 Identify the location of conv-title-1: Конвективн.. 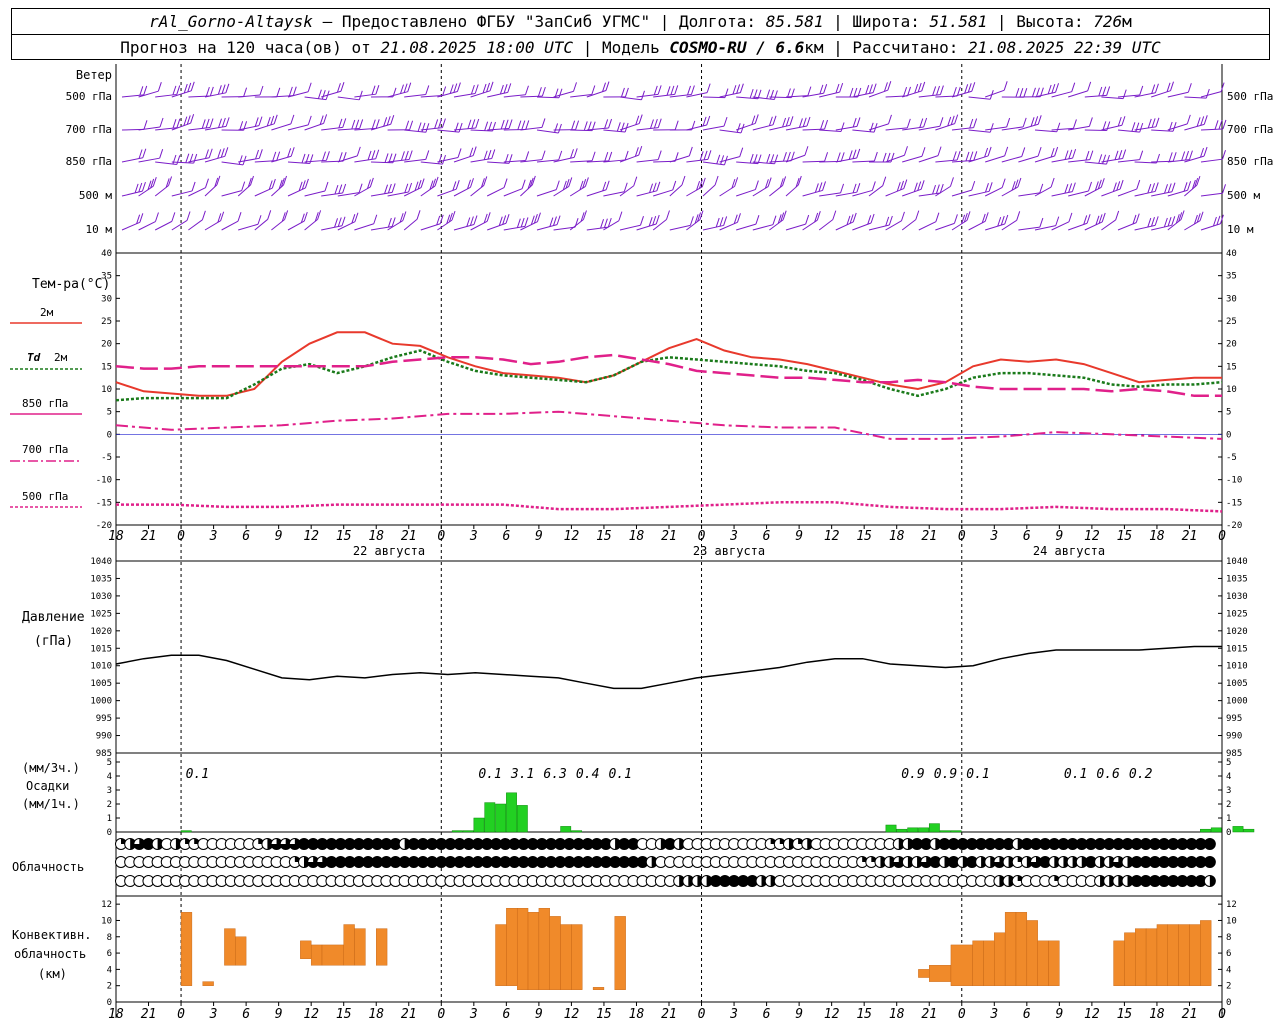
(51, 935).